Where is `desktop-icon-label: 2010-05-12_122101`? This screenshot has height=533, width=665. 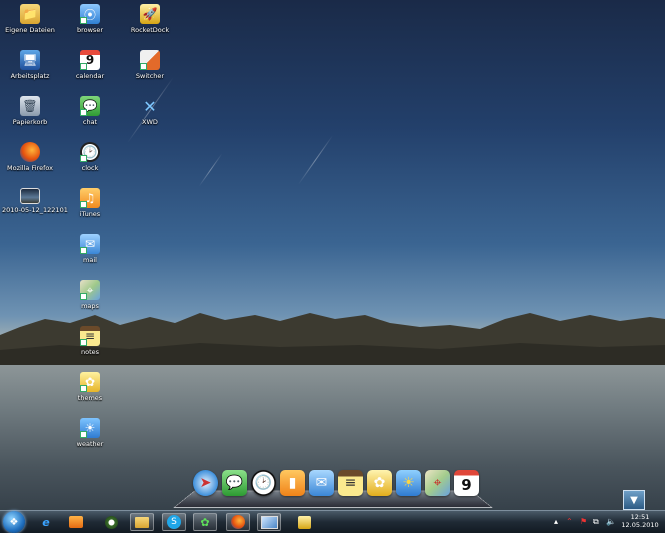 desktop-icon-label: 2010-05-12_122101 is located at coordinates (35, 210).